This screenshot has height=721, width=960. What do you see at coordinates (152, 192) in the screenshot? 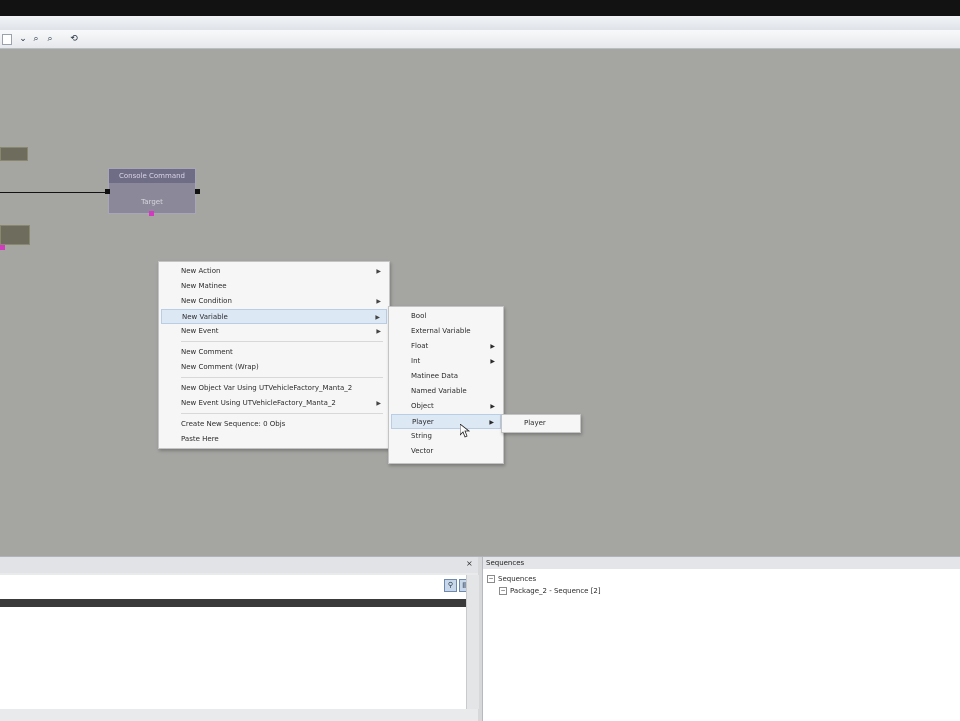
I see `console-command-node: Console Command Target` at bounding box center [152, 192].